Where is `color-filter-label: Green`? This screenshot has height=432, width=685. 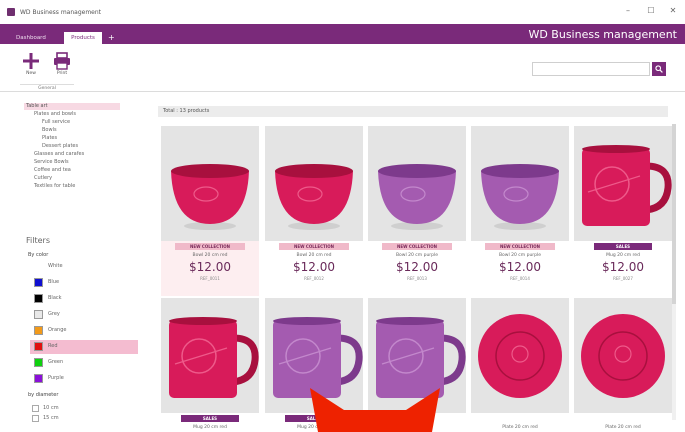 color-filter-label: Green is located at coordinates (56, 362).